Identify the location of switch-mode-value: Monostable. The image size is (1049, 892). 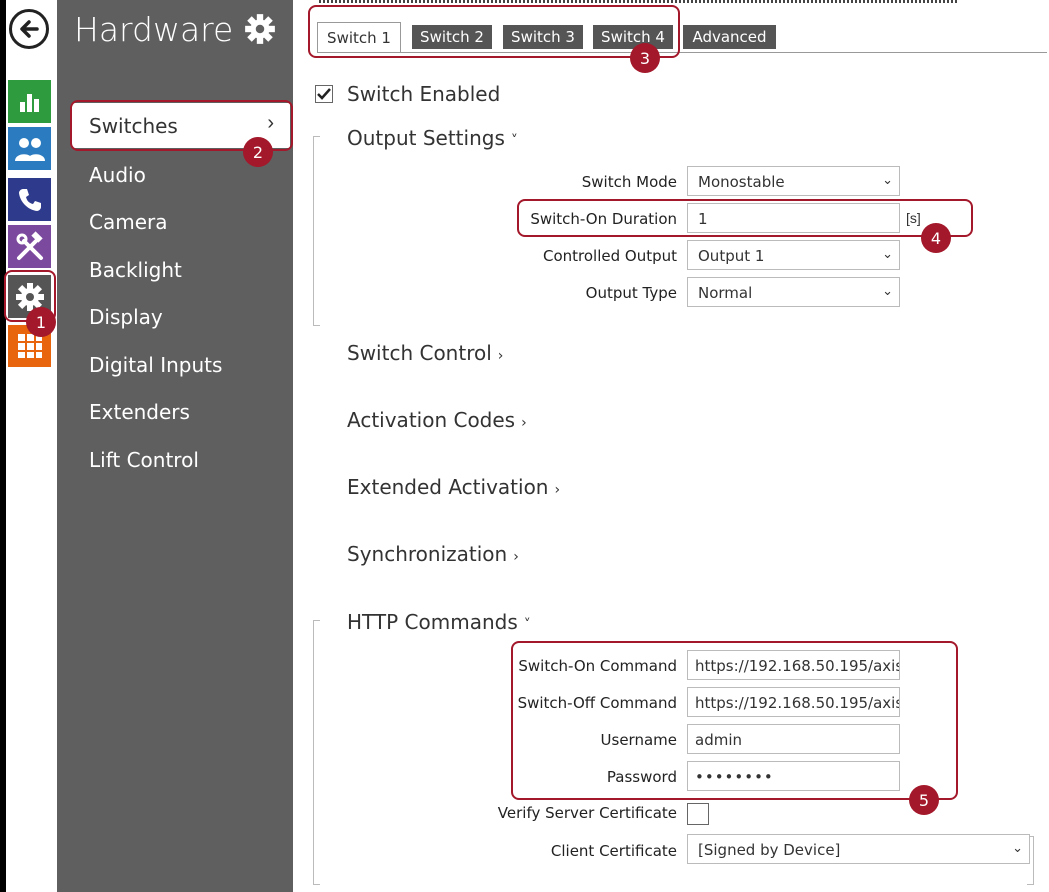
(741, 182).